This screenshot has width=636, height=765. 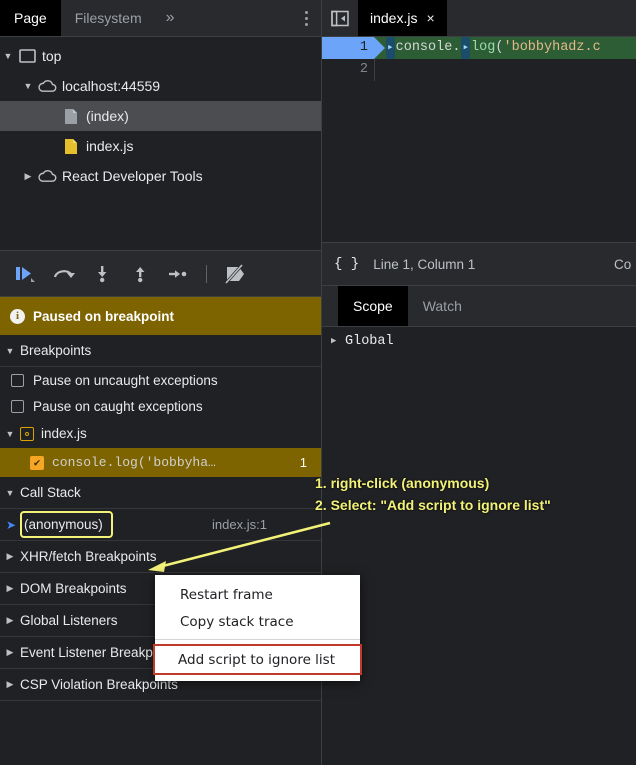 I want to click on source-tab-label: index.js, so click(x=394, y=18).